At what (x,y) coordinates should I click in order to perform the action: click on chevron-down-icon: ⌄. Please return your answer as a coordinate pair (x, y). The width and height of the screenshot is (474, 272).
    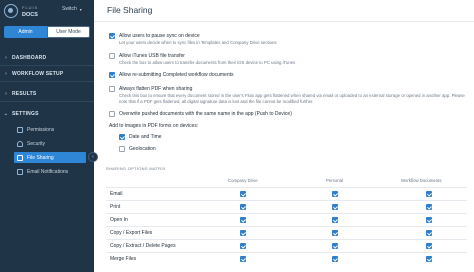
    Looking at the image, I should click on (6, 114).